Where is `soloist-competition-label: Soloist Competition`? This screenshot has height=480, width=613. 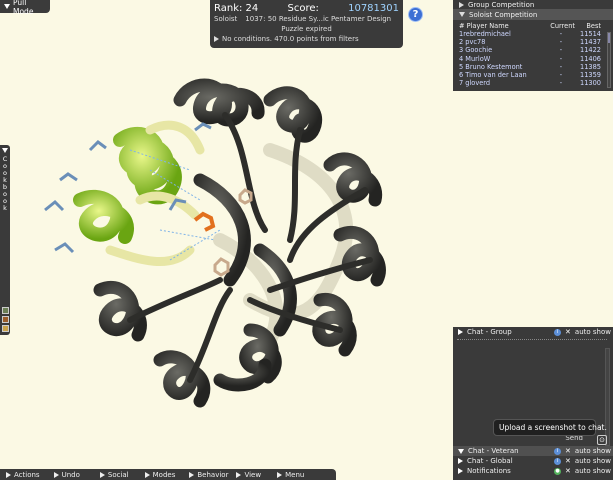
soloist-competition-label: Soloist Competition is located at coordinates (503, 14).